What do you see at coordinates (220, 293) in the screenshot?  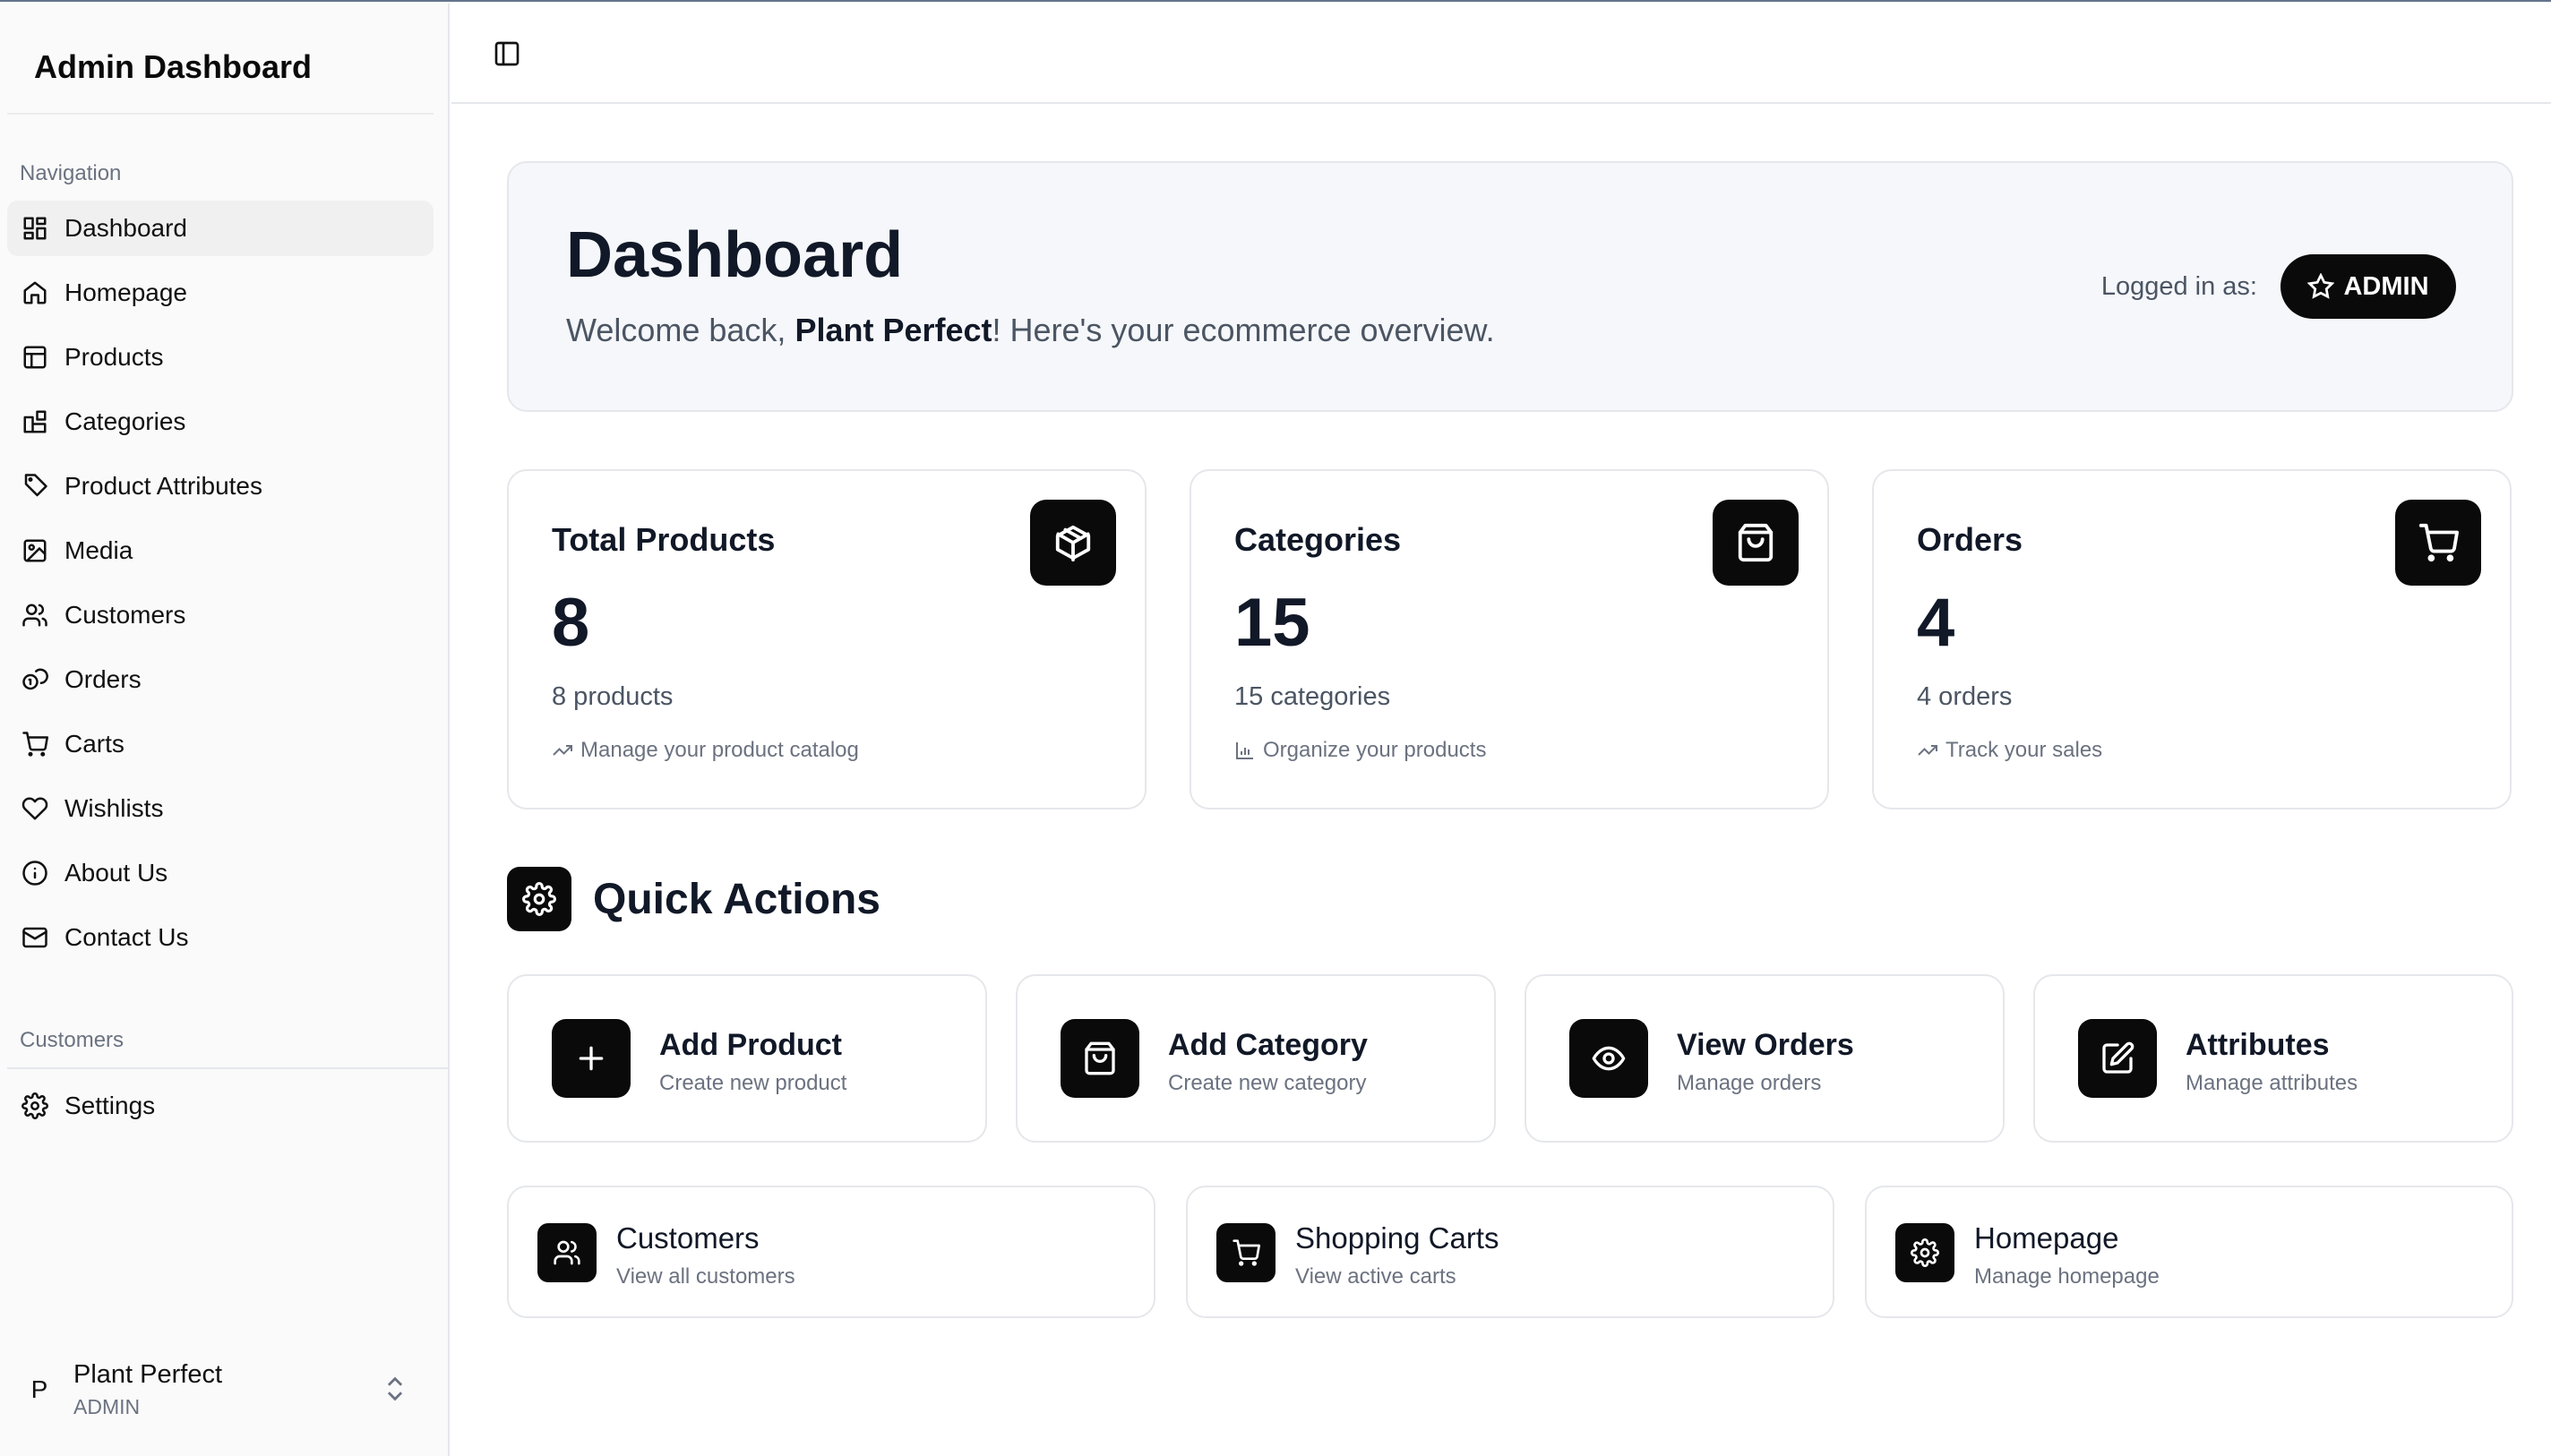 I see `sidebar-item-homepage: Homepage` at bounding box center [220, 293].